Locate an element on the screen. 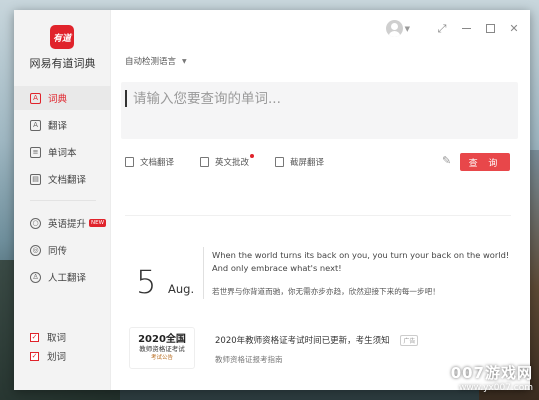 The height and width of the screenshot is (400, 539). minimize-button is located at coordinates (466, 29).